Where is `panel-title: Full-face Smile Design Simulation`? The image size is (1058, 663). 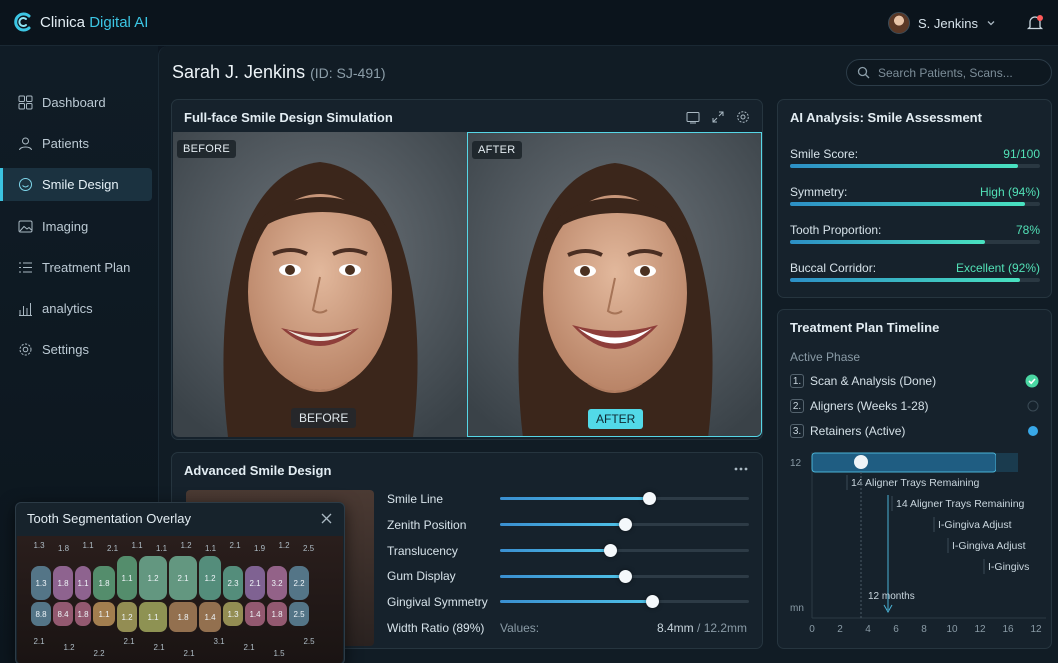 panel-title: Full-face Smile Design Simulation is located at coordinates (288, 117).